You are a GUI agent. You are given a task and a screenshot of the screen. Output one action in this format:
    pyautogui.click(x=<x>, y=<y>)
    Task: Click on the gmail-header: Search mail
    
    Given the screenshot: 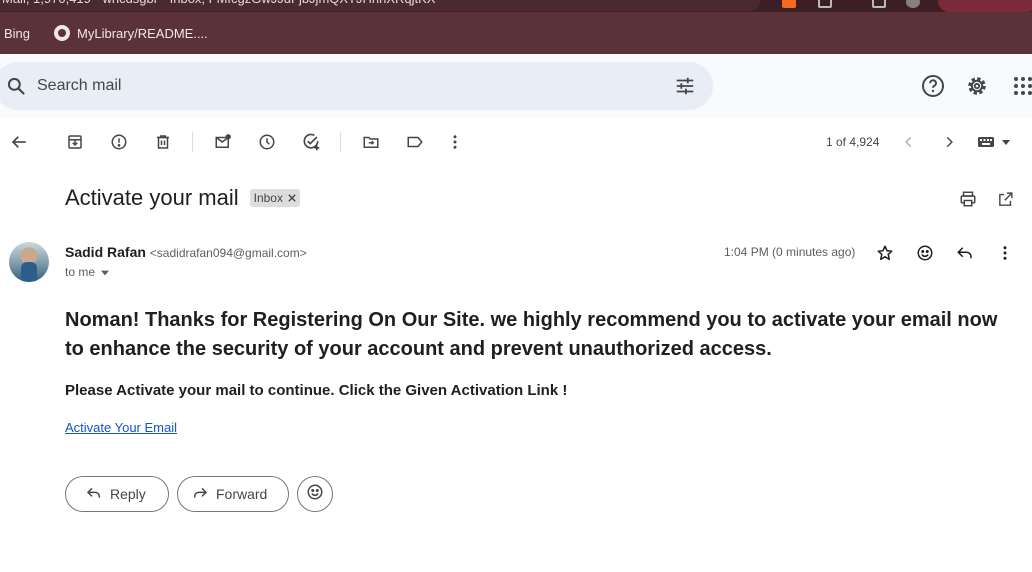 What is the action you would take?
    pyautogui.click(x=516, y=86)
    